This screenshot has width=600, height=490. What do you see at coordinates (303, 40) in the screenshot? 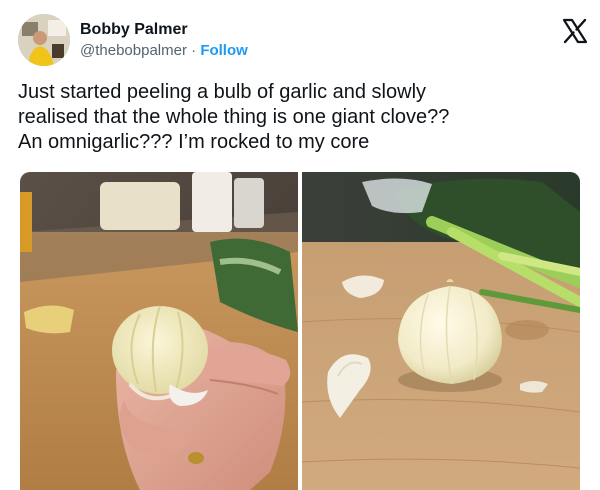
I see `tweet-header: Bobby Palmer @thebobpalmer · Follow` at bounding box center [303, 40].